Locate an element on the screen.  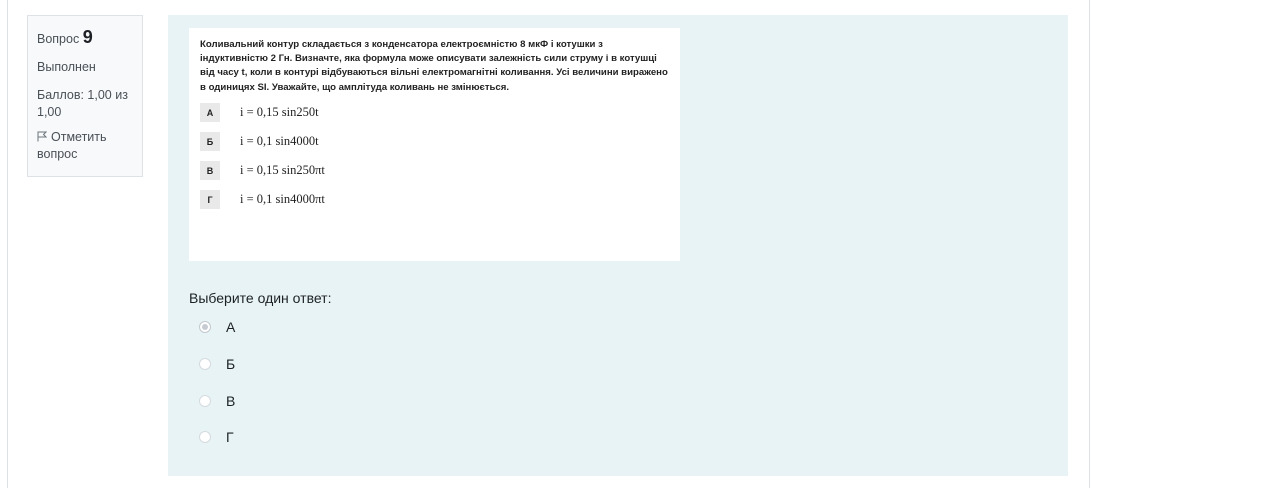
question-option: А i = 0,15 sin250t is located at coordinates (435, 113).